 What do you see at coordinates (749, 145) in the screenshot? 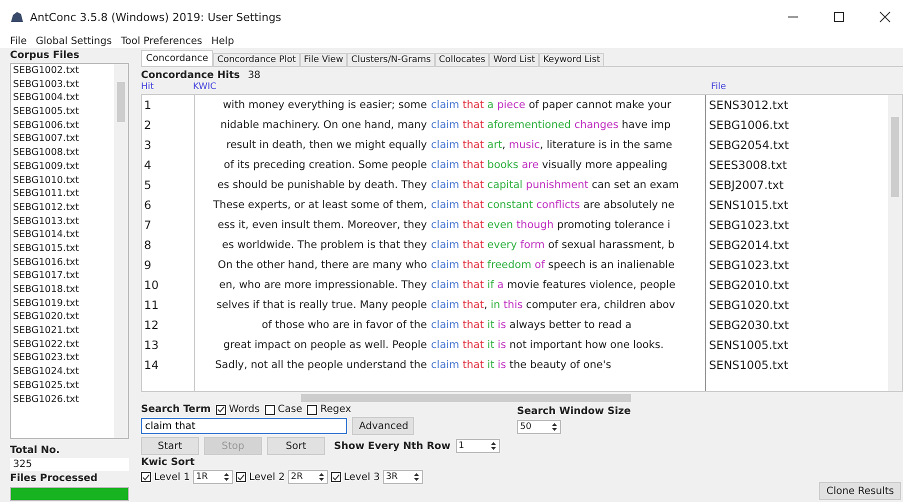
I see `file-name: SEBG2054.txt` at bounding box center [749, 145].